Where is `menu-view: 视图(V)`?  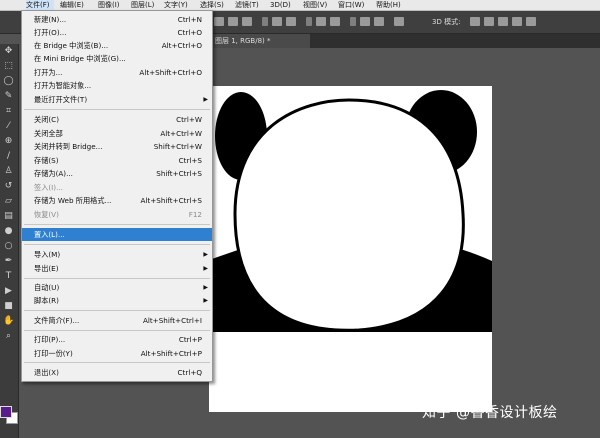 menu-view: 视图(V) is located at coordinates (315, 5).